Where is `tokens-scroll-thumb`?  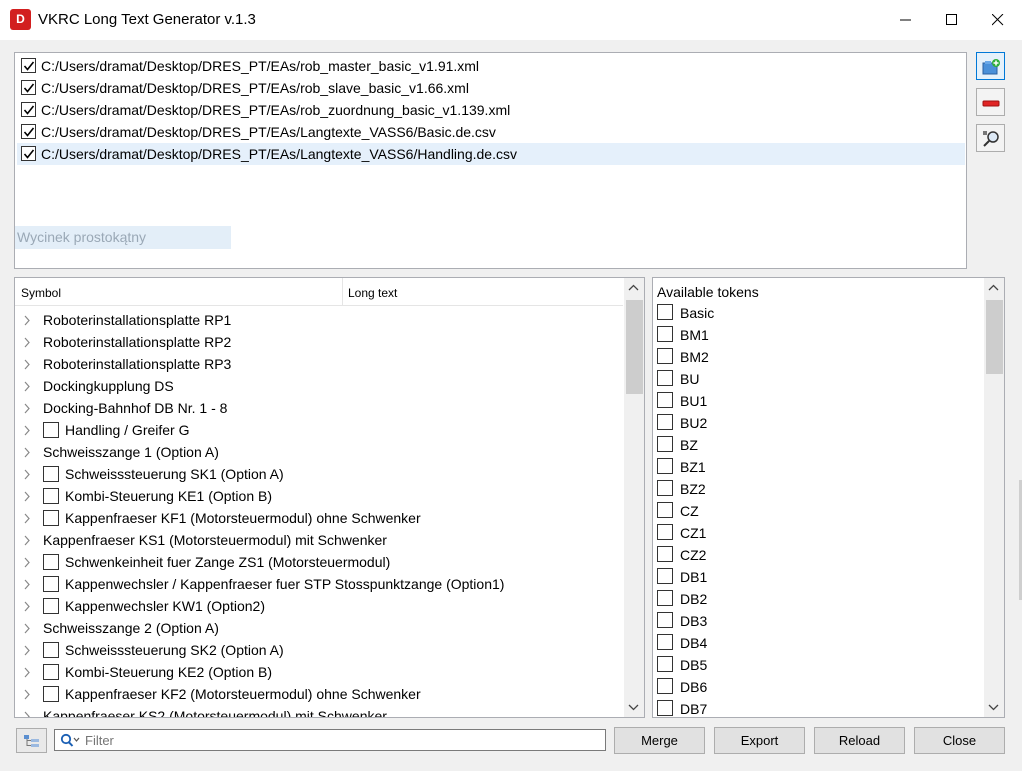 tokens-scroll-thumb is located at coordinates (994, 337).